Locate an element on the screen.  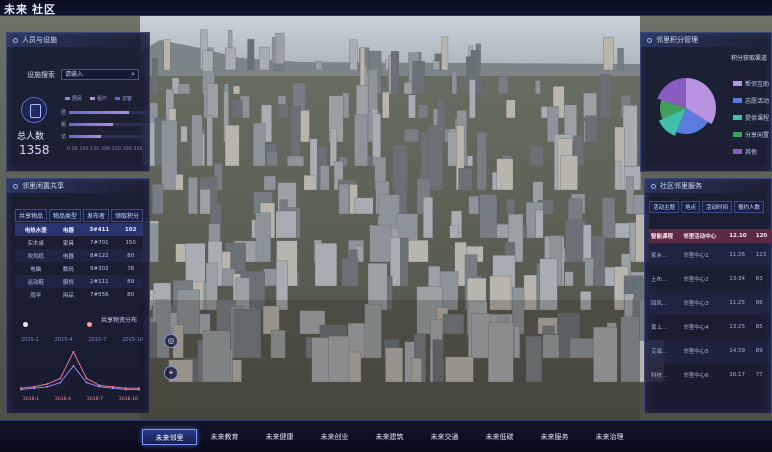
nav-item-9: 未来治理 is located at coordinates (609, 437).